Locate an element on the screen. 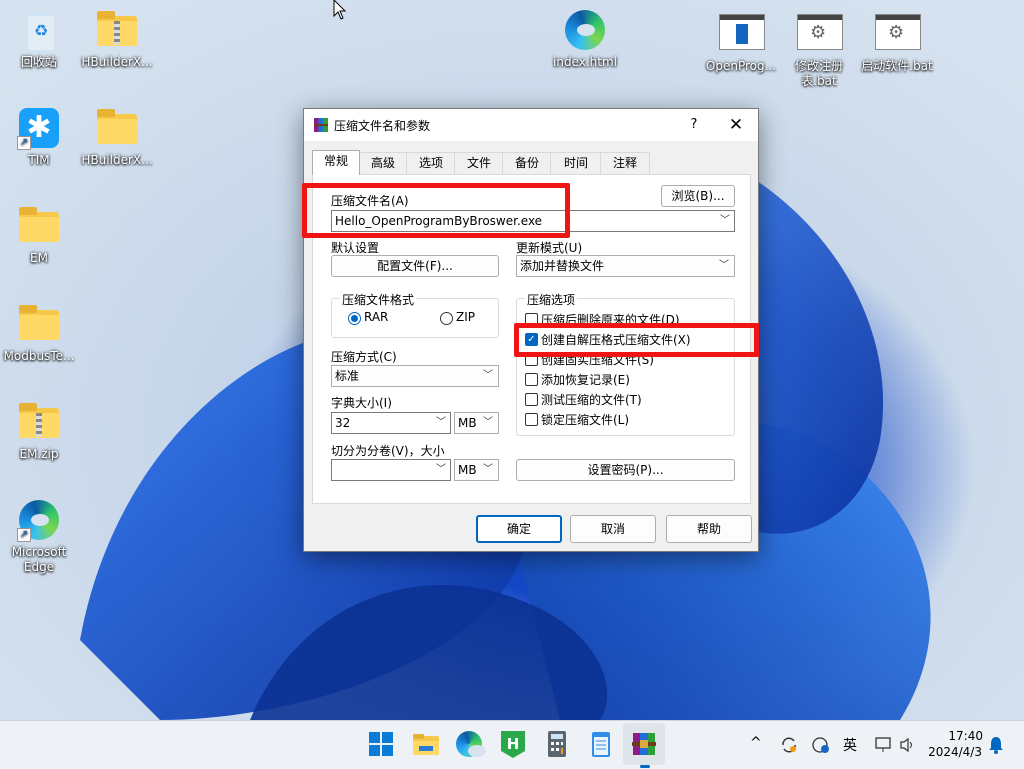 The height and width of the screenshot is (769, 1024). cancel-button: 取消 is located at coordinates (613, 529).